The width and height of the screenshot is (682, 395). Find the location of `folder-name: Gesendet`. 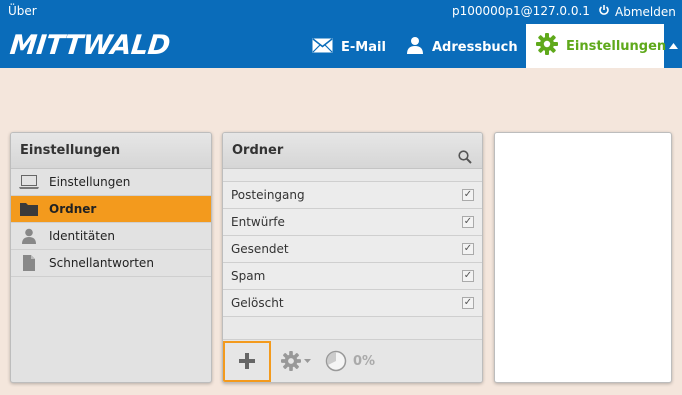

folder-name: Gesendet is located at coordinates (260, 249).